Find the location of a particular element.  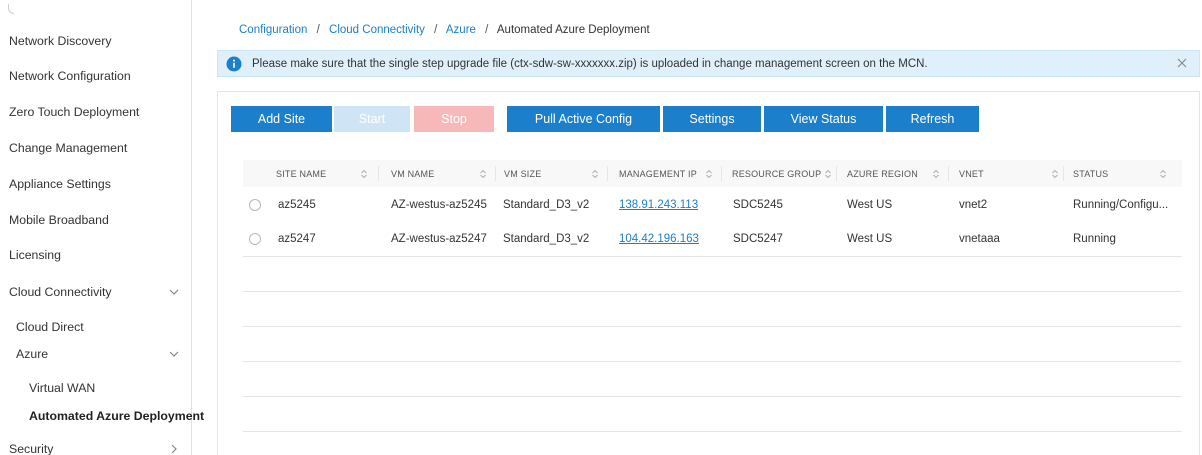

management-ip-link: 104.42.196.163 is located at coordinates (659, 239).